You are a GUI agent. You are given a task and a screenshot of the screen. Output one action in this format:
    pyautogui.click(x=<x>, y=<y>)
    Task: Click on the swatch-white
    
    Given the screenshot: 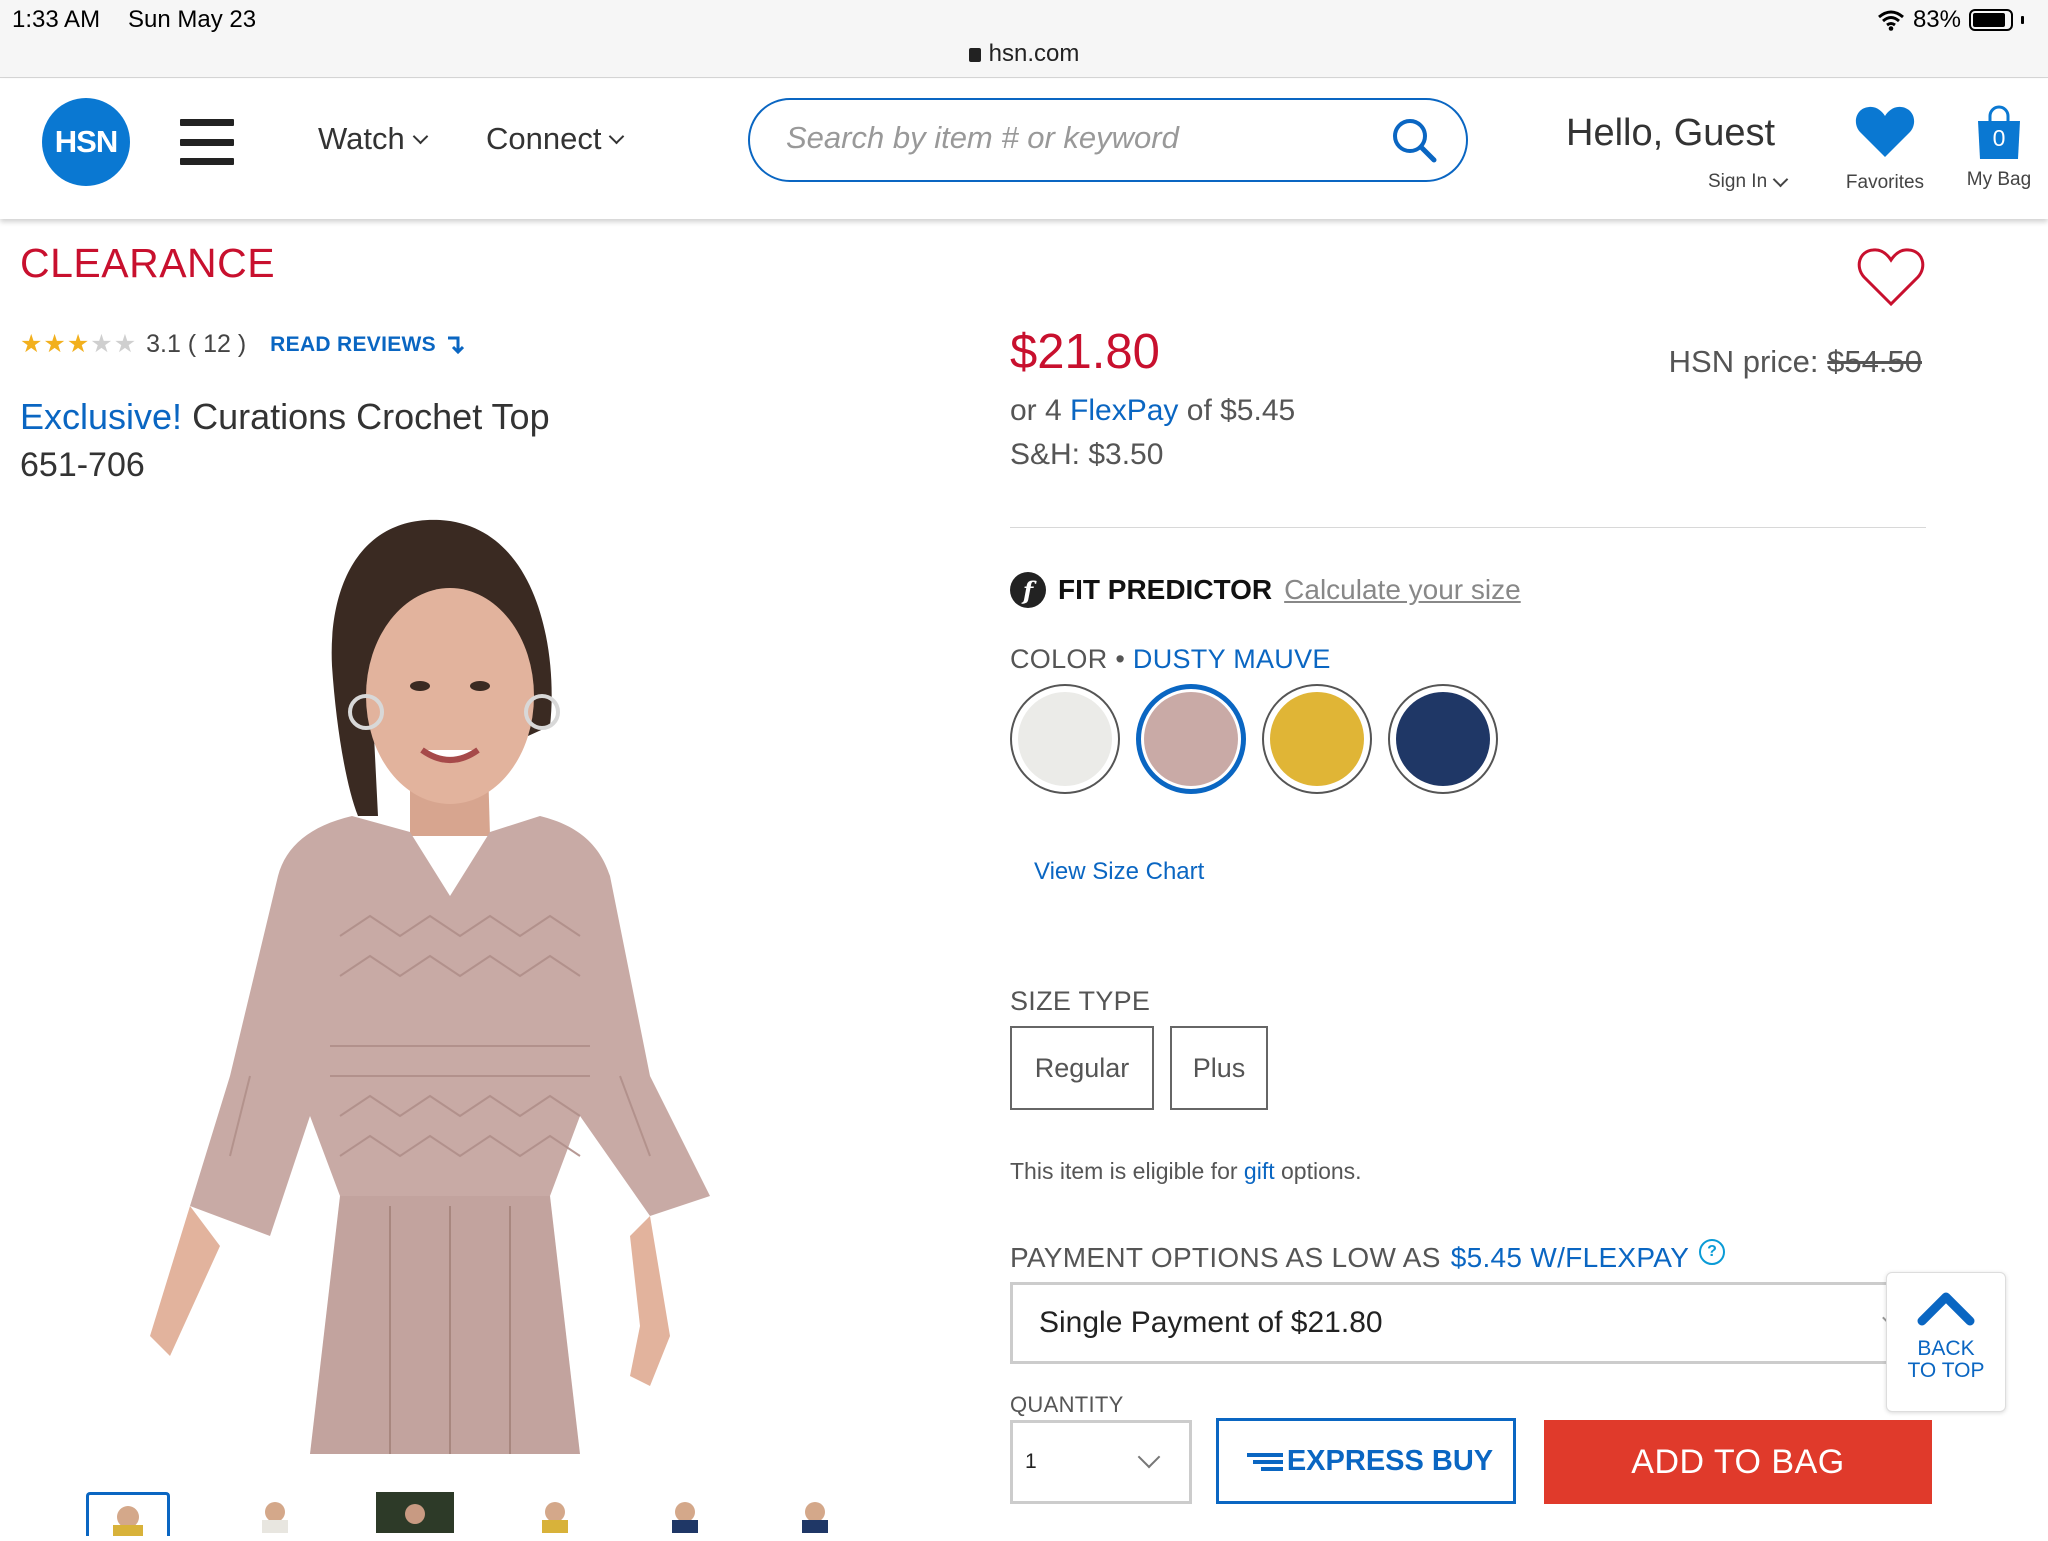 What is the action you would take?
    pyautogui.click(x=1065, y=739)
    